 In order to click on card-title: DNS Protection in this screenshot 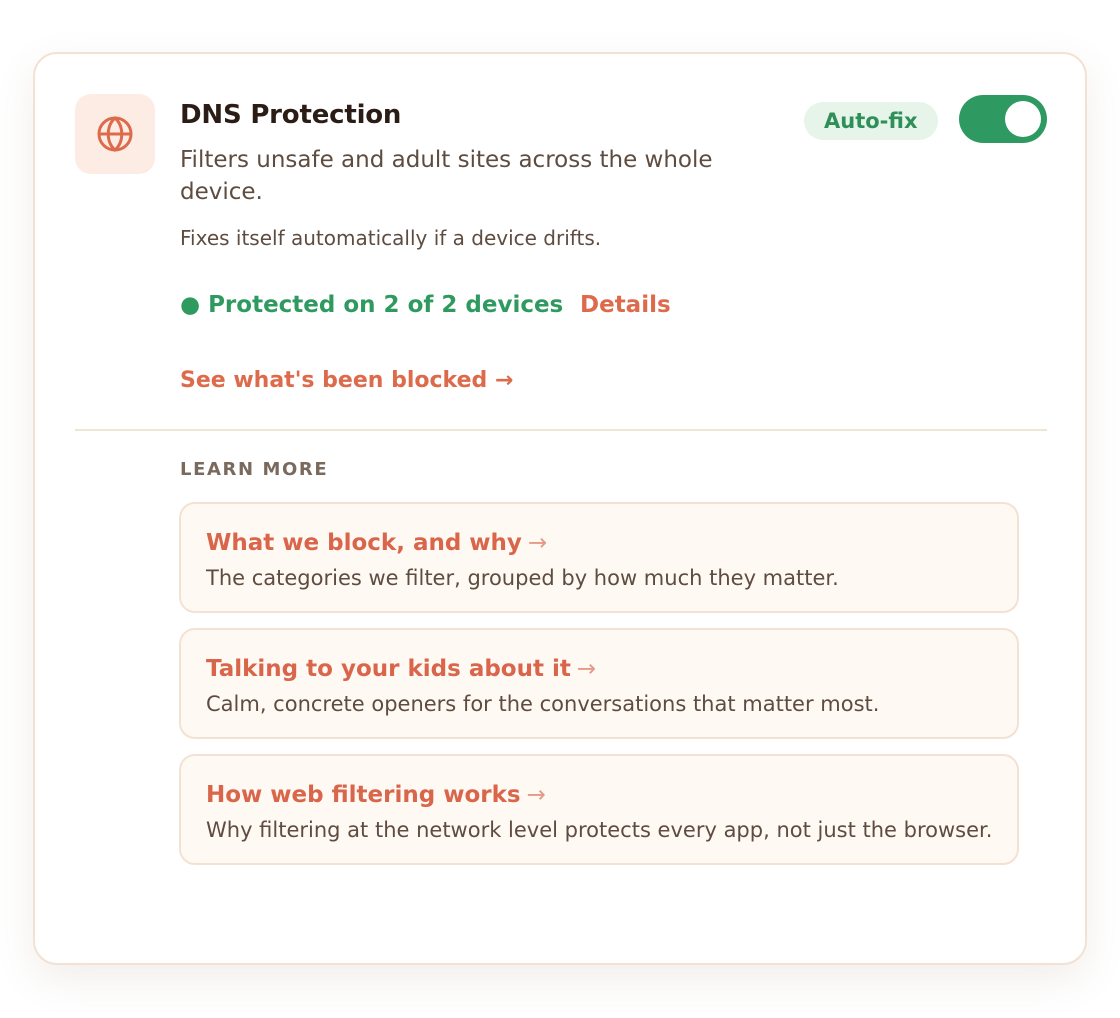, I will do `click(291, 115)`.